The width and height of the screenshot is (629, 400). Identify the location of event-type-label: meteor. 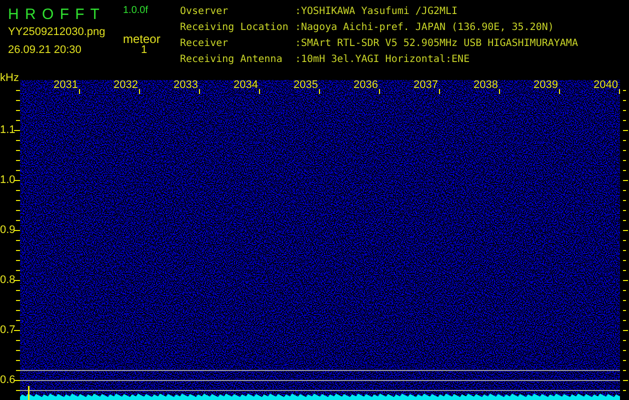
(142, 37).